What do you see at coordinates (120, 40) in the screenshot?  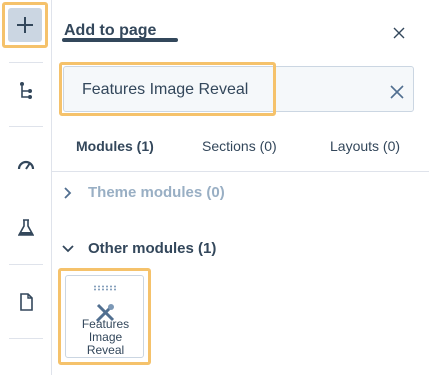 I see `active-tab-indicator` at bounding box center [120, 40].